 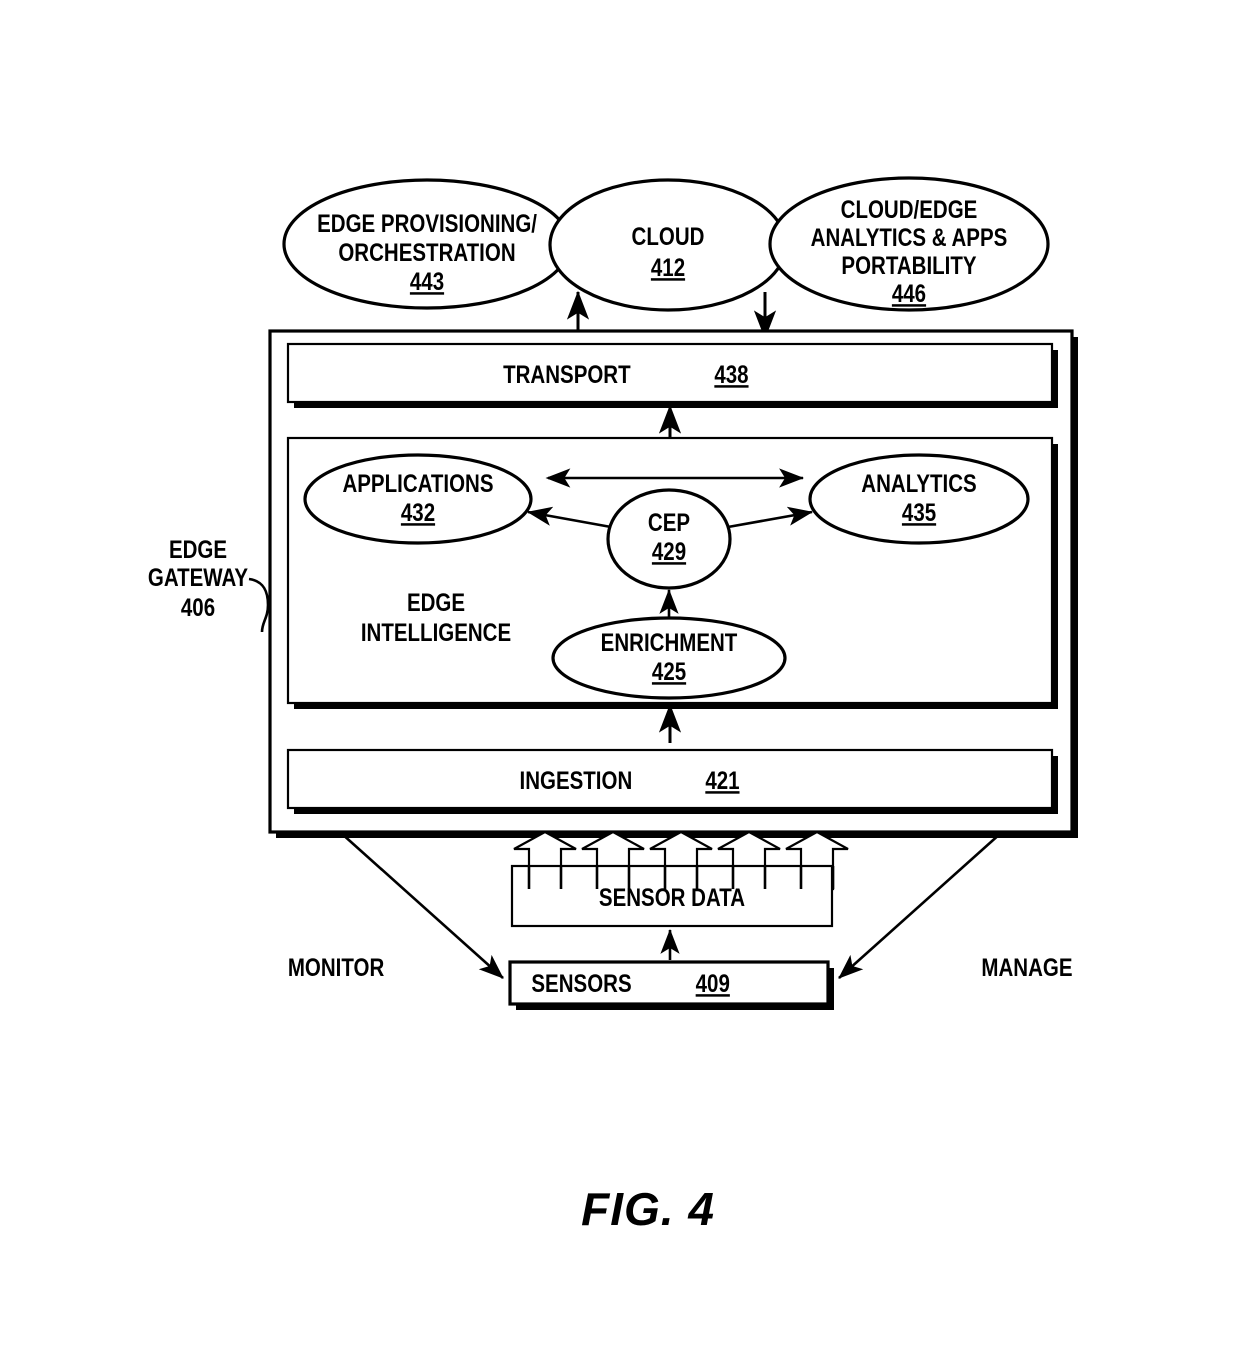 What do you see at coordinates (648, 1209) in the screenshot?
I see `figure-caption: FIG. 4` at bounding box center [648, 1209].